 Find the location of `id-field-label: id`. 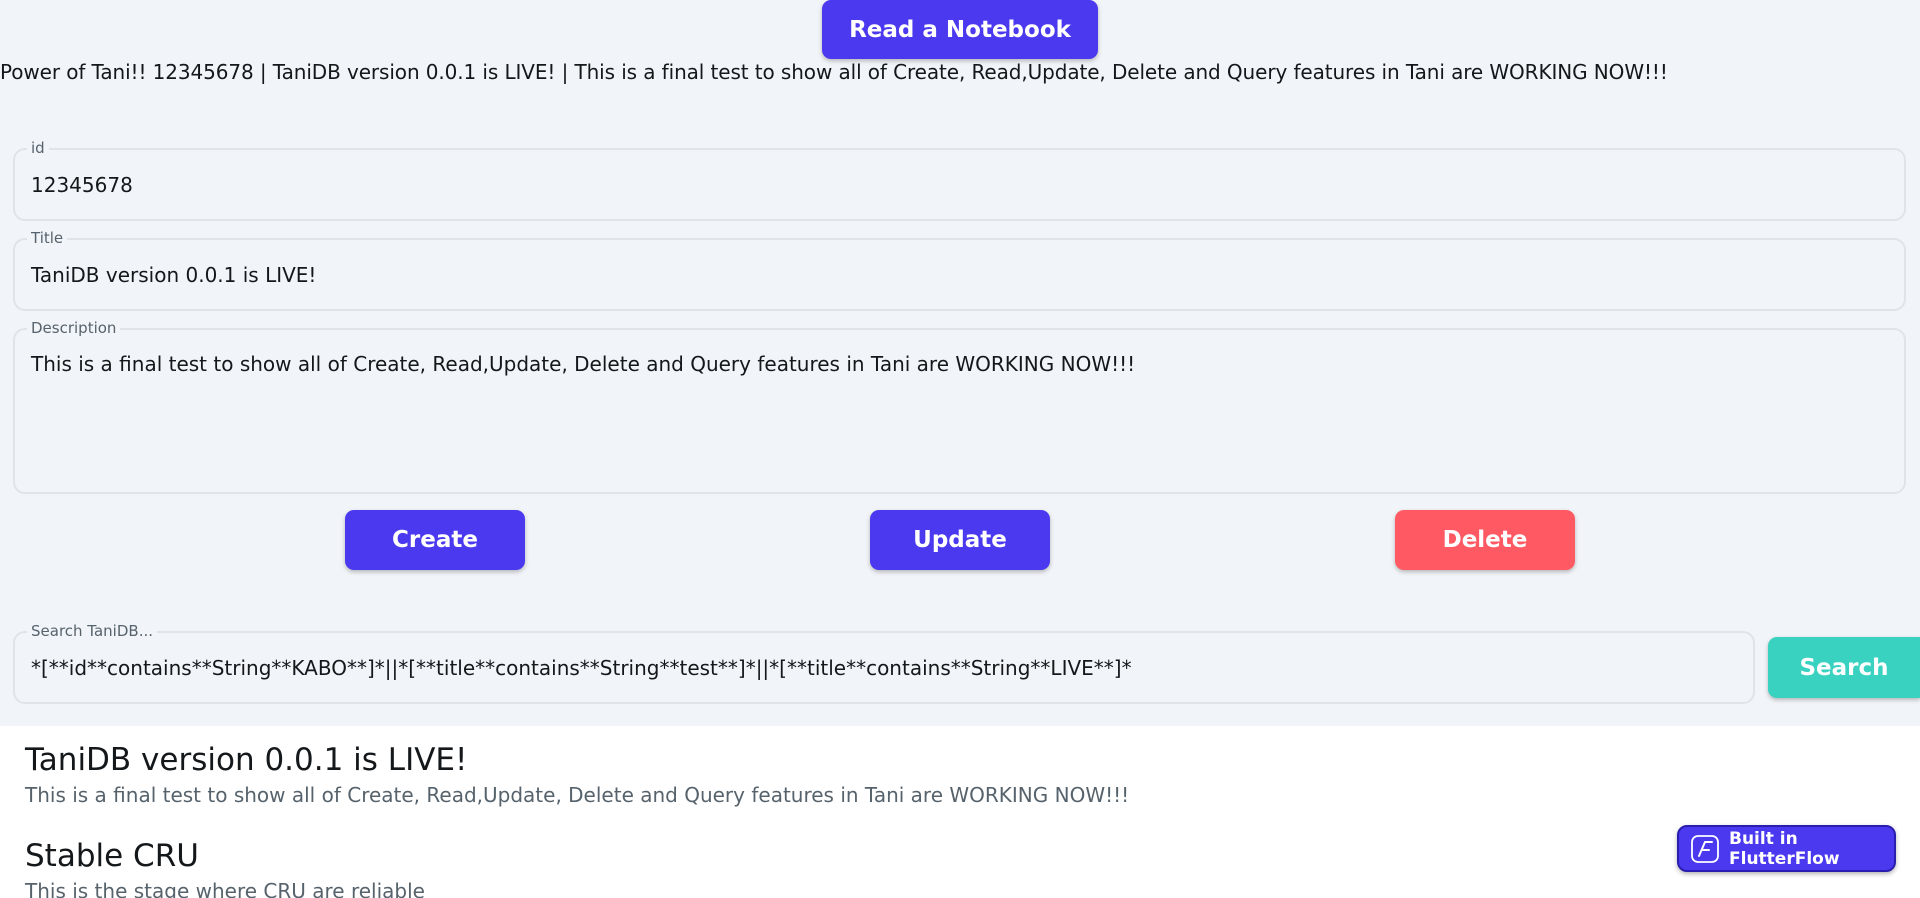

id-field-label: id is located at coordinates (38, 148).